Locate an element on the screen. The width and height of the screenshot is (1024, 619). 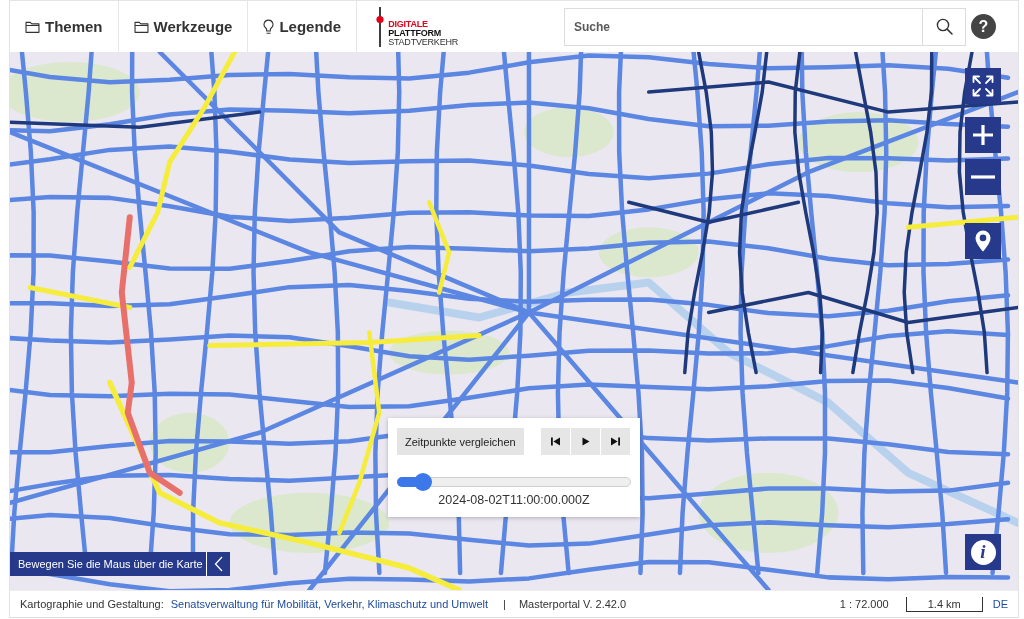
logo-text: DIGITALE PLATTFORM STADTVERKEHR is located at coordinates (423, 33).